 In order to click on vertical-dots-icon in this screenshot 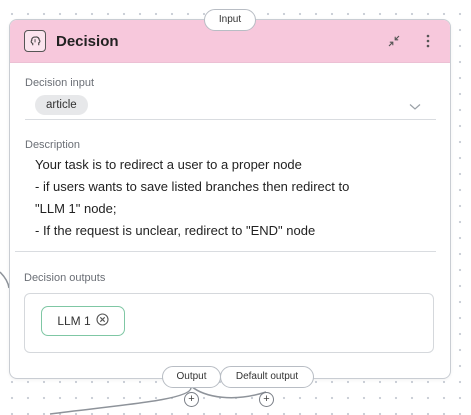, I will do `click(428, 41)`.